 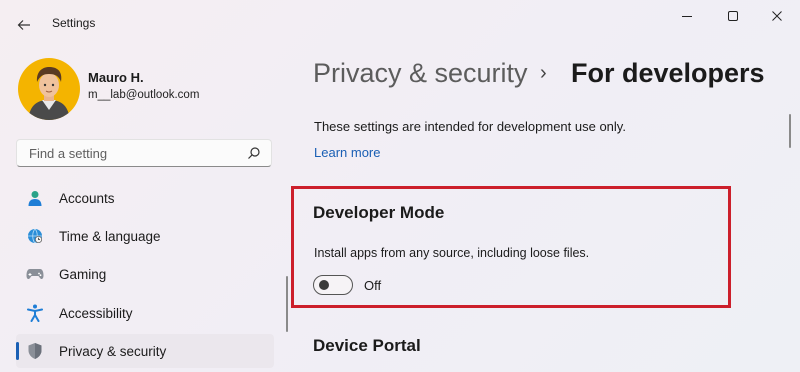 I want to click on toggle-state-label: Off, so click(x=373, y=285).